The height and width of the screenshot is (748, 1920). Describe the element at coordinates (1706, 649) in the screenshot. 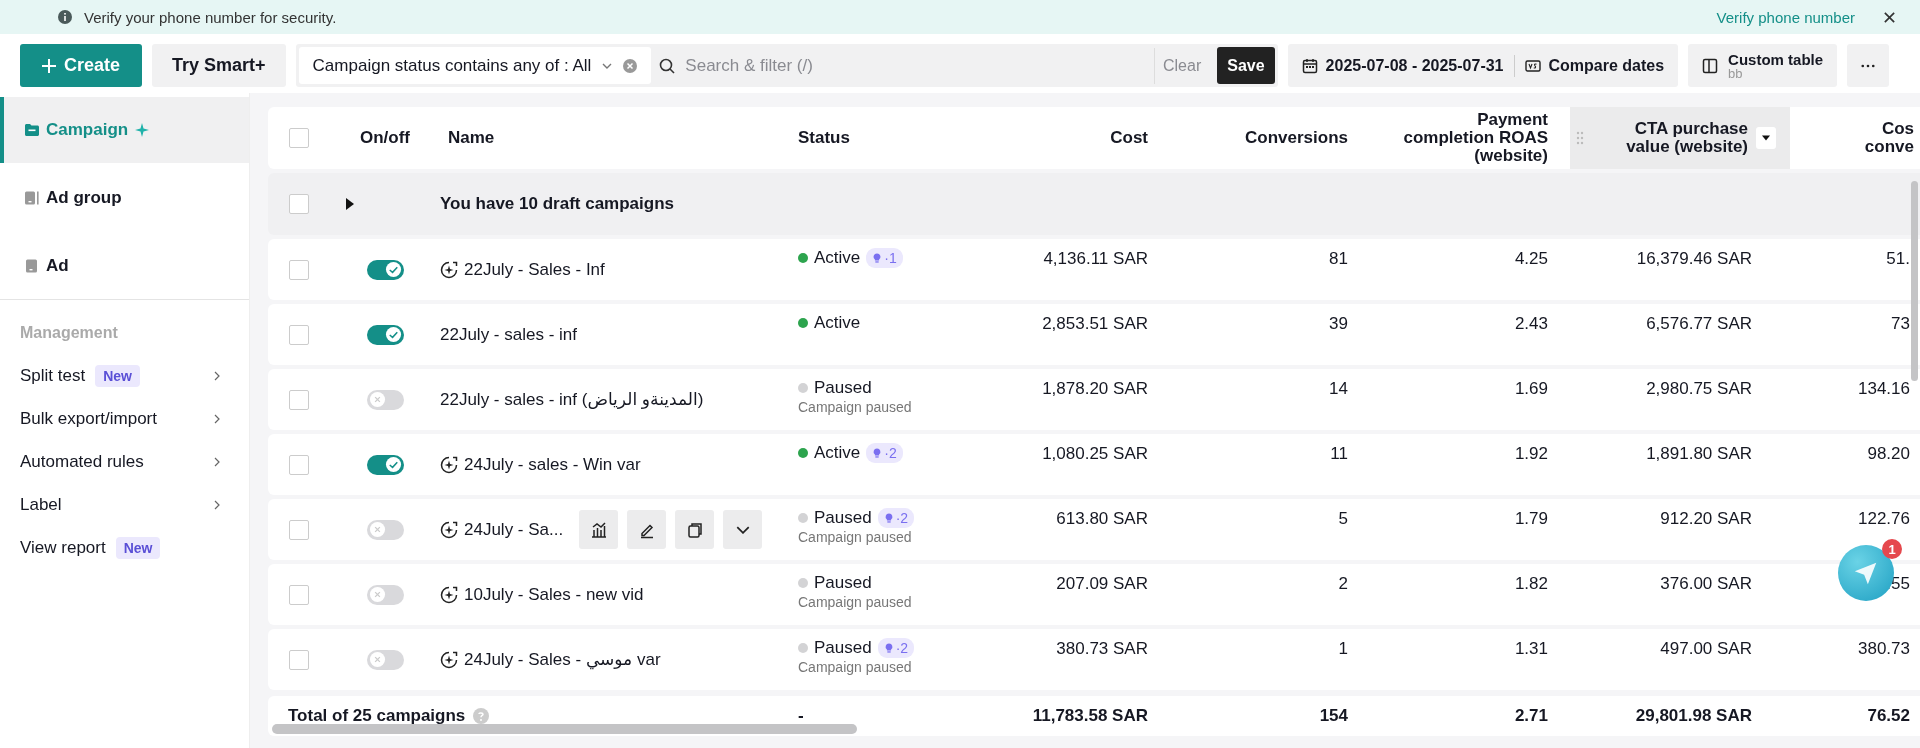

I see `table-cell: 497.00 SAR` at that location.